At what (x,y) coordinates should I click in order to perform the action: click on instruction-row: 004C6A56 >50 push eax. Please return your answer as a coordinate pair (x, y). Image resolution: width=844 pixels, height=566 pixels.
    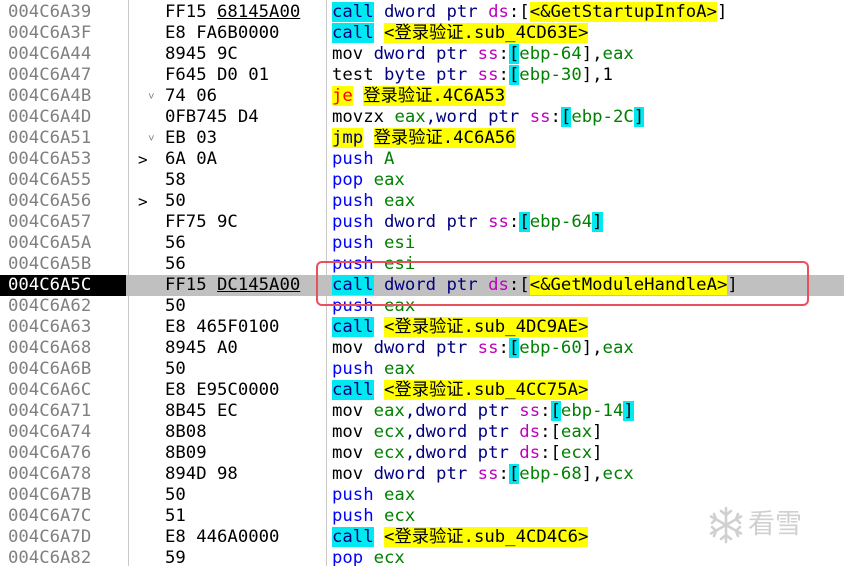
    Looking at the image, I should click on (422, 201).